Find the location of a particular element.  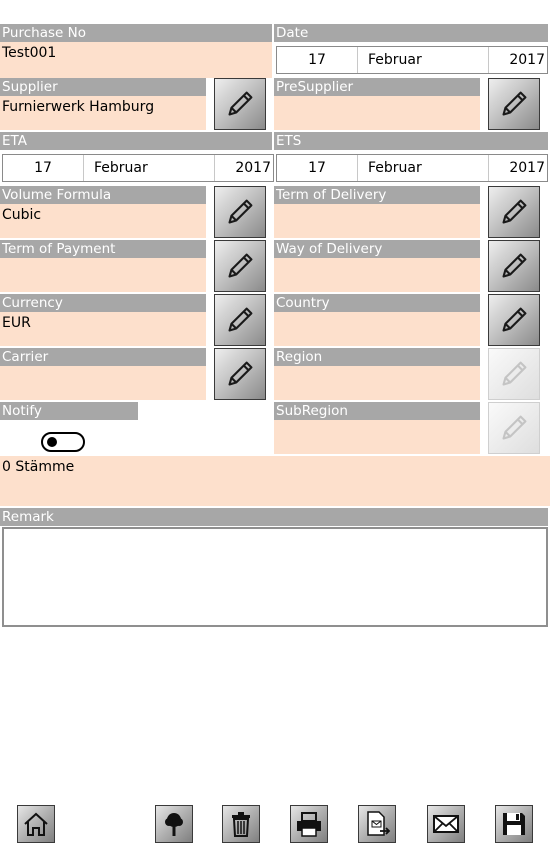

presupplier-field is located at coordinates (377, 113).